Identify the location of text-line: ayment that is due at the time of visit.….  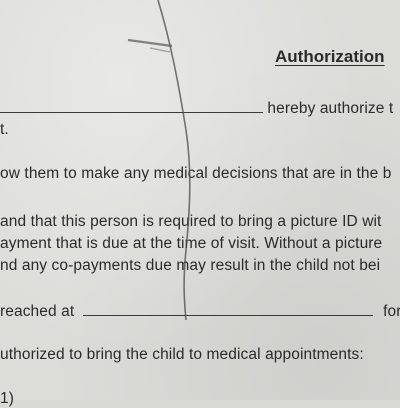
(191, 243).